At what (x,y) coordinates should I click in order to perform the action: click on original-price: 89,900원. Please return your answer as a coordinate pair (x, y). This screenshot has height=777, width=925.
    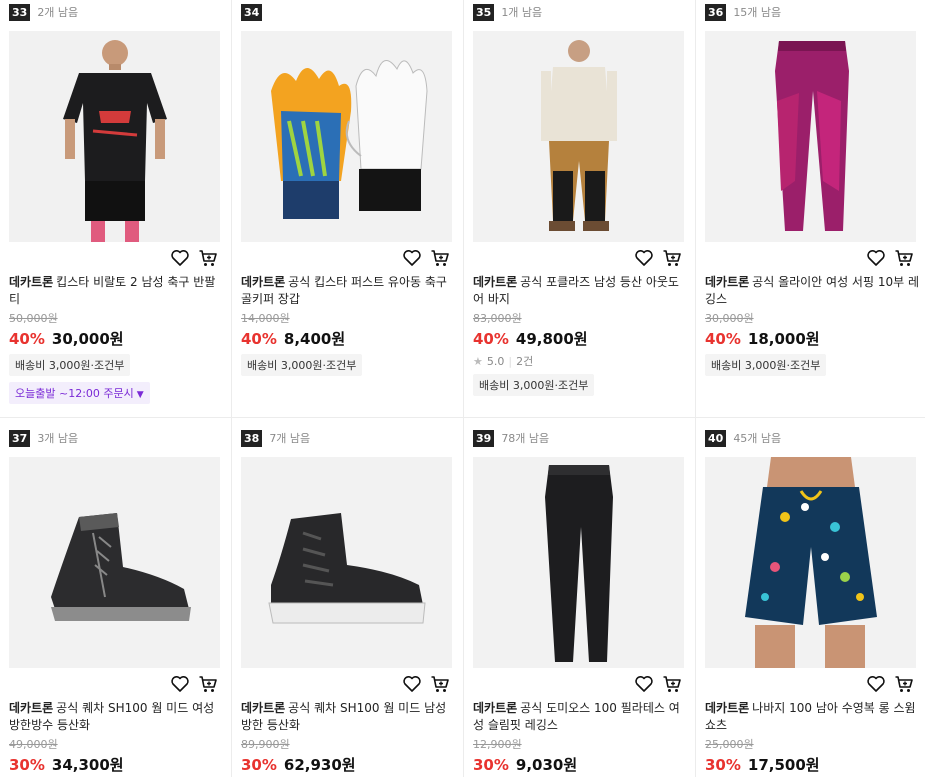
    Looking at the image, I should click on (265, 744).